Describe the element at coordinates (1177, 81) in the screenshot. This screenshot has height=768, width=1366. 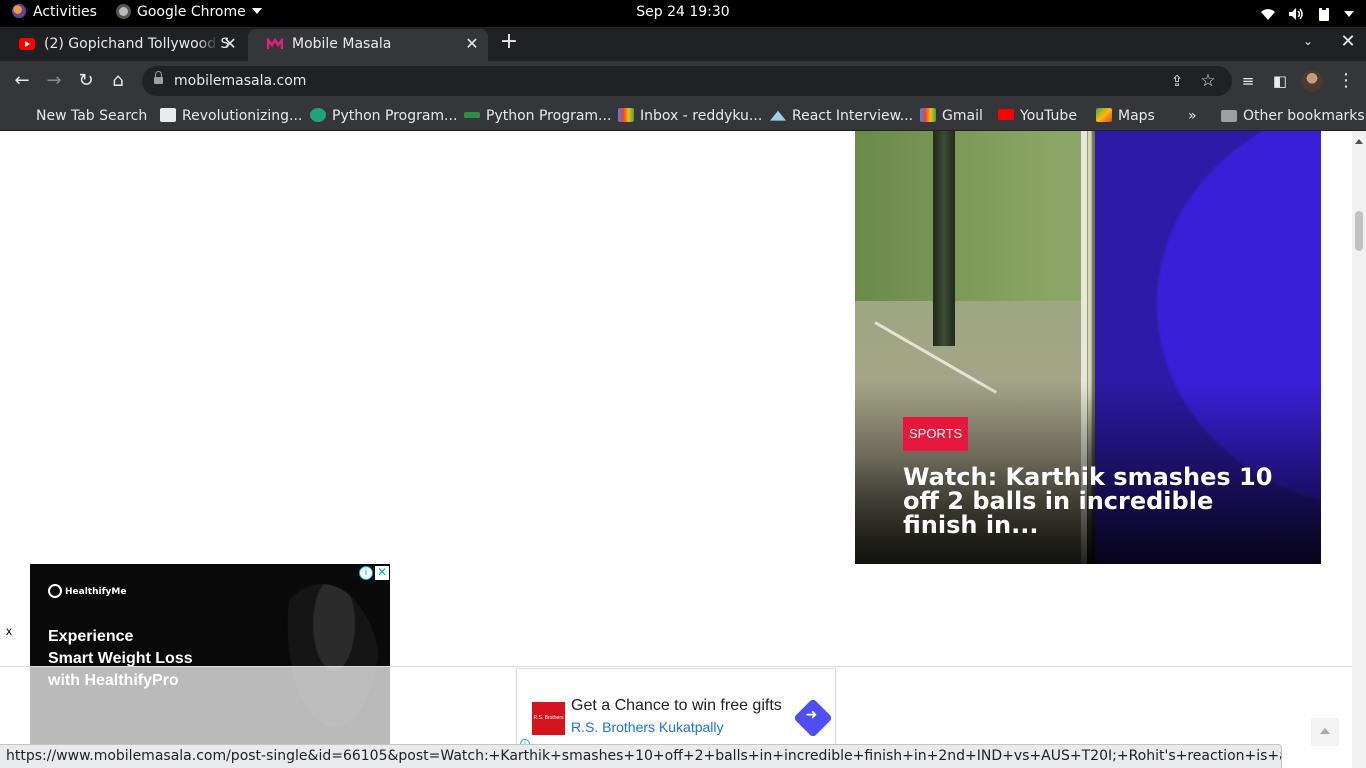
I see `share-icon: ⇪` at that location.